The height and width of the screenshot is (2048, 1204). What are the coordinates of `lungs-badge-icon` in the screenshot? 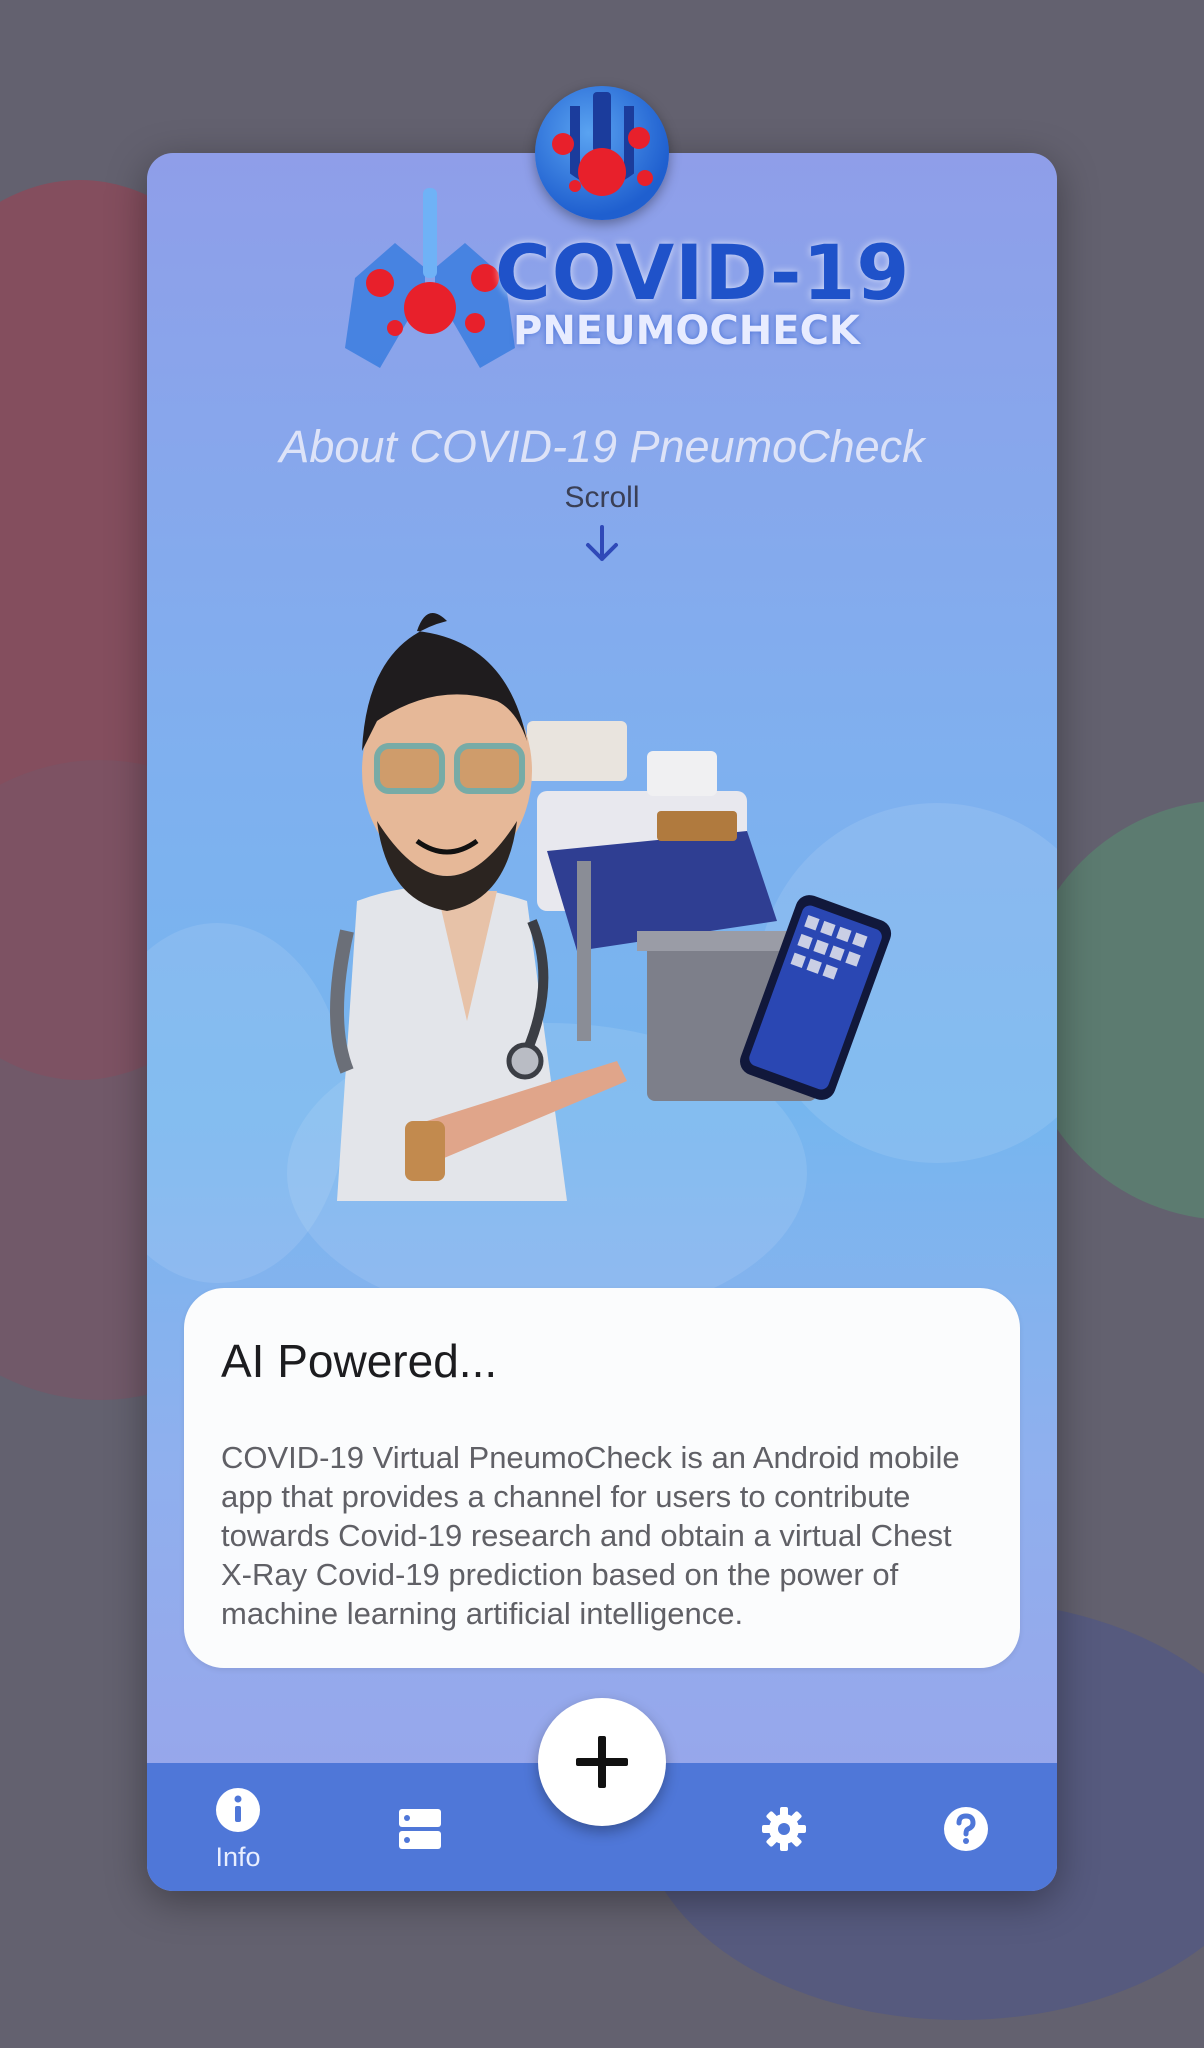 It's located at (602, 144).